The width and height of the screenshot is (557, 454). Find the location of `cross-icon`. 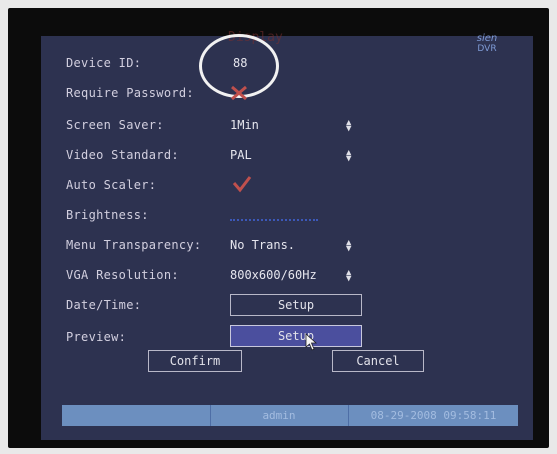

cross-icon is located at coordinates (239, 93).